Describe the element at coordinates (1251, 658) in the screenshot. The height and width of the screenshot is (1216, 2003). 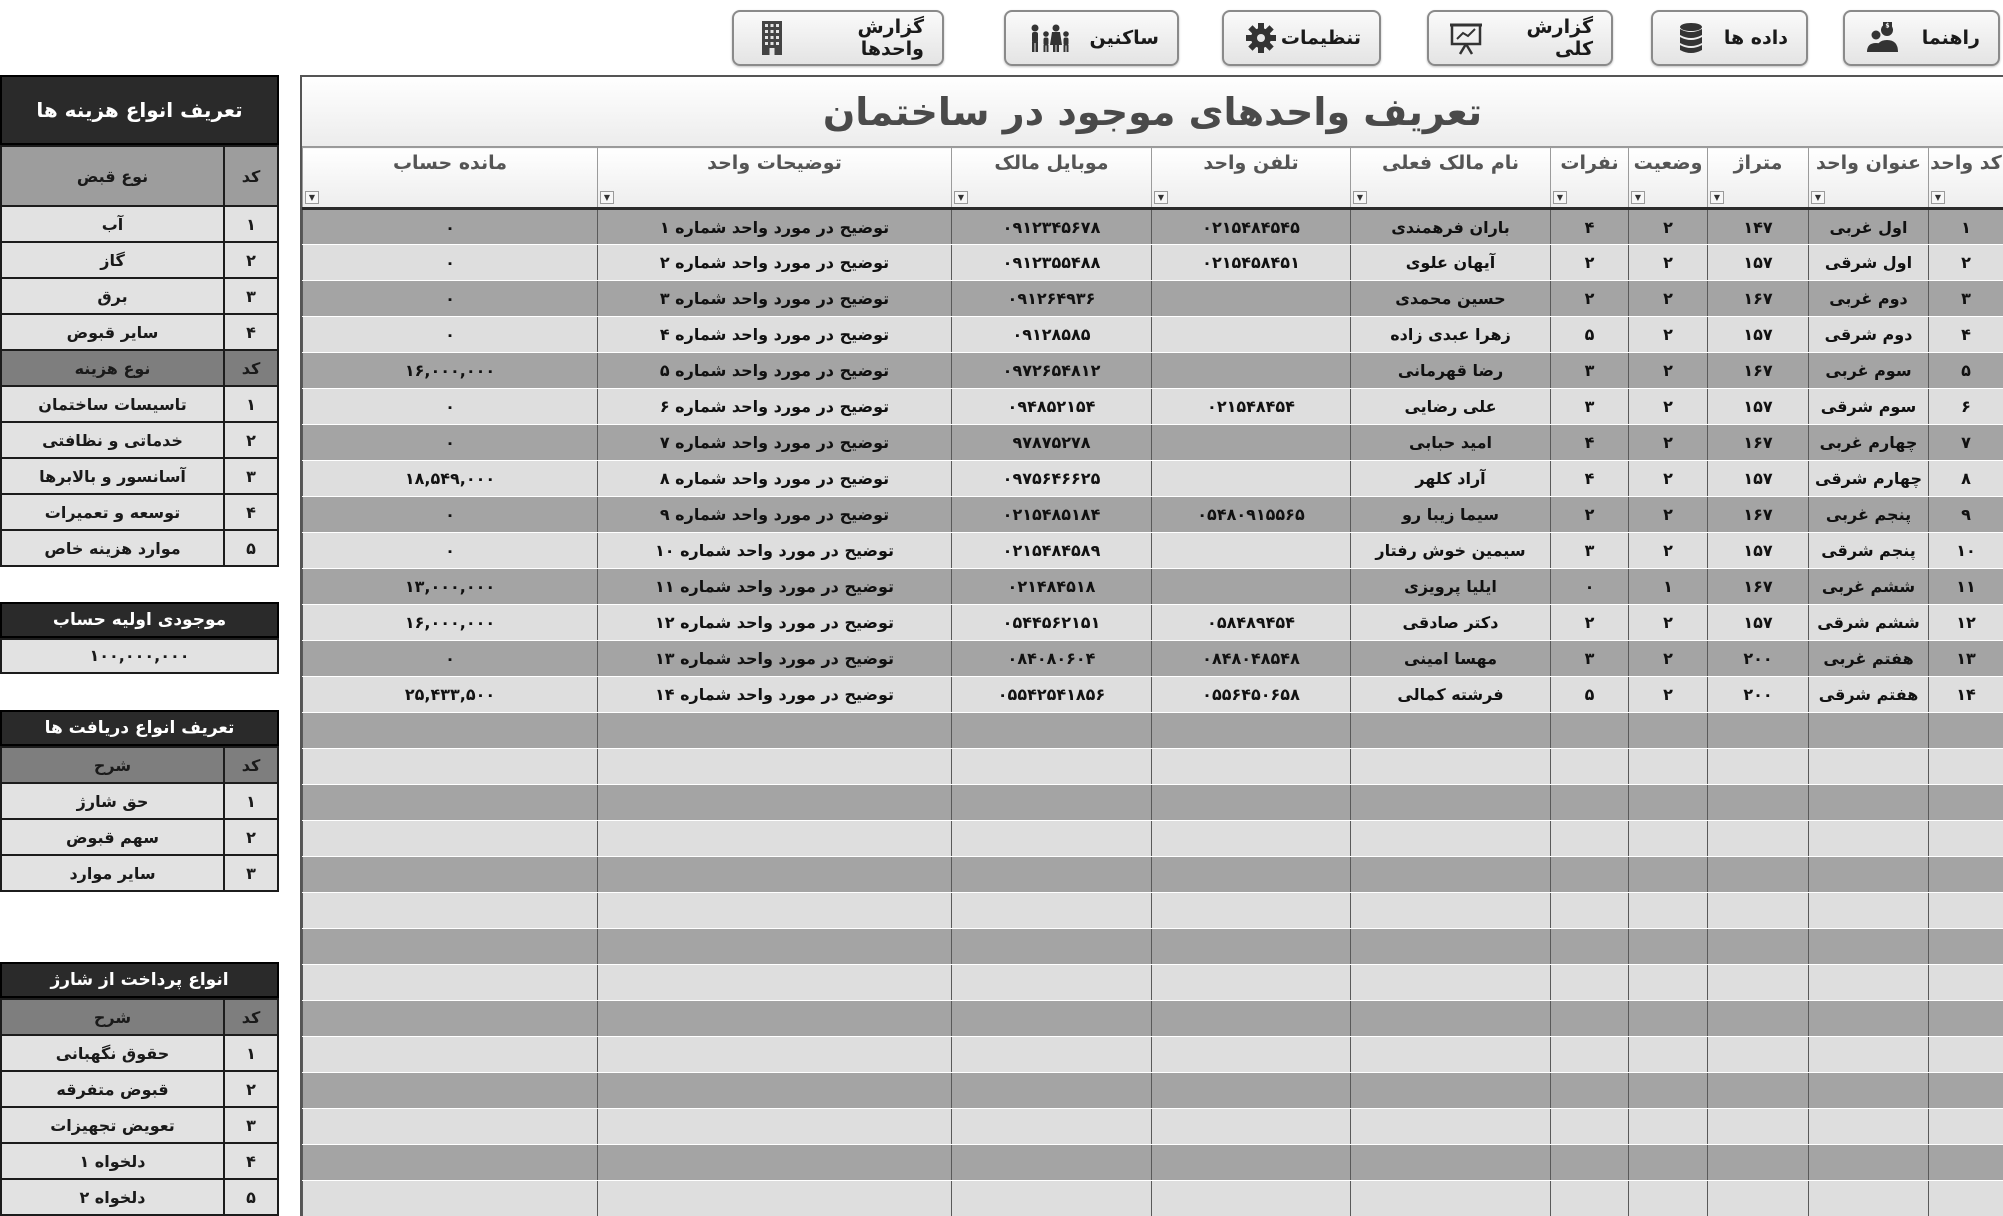
I see `cell-unit-phone: ۰۸۴۸۰۴۸۵۴۸` at that location.